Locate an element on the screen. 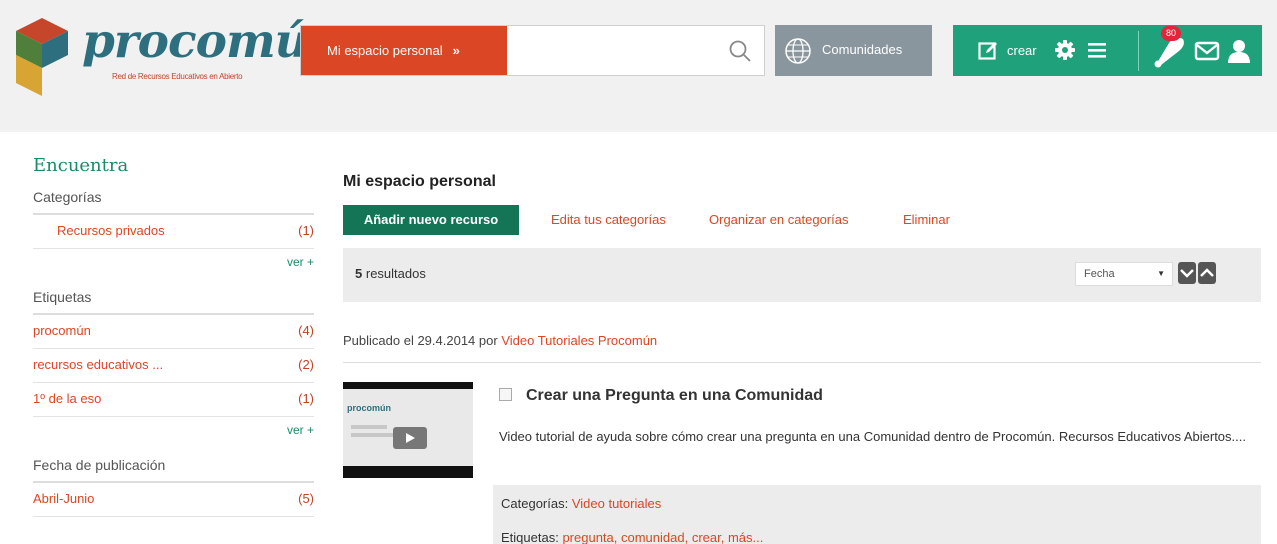 The width and height of the screenshot is (1277, 544). resource-title-text: Crear una Pregunta en una Comunidad is located at coordinates (674, 395).